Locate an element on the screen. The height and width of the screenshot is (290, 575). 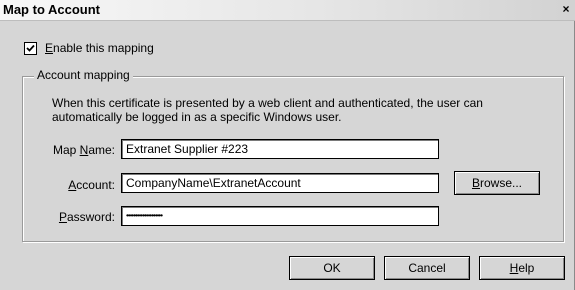
help-button: Help is located at coordinates (522, 268).